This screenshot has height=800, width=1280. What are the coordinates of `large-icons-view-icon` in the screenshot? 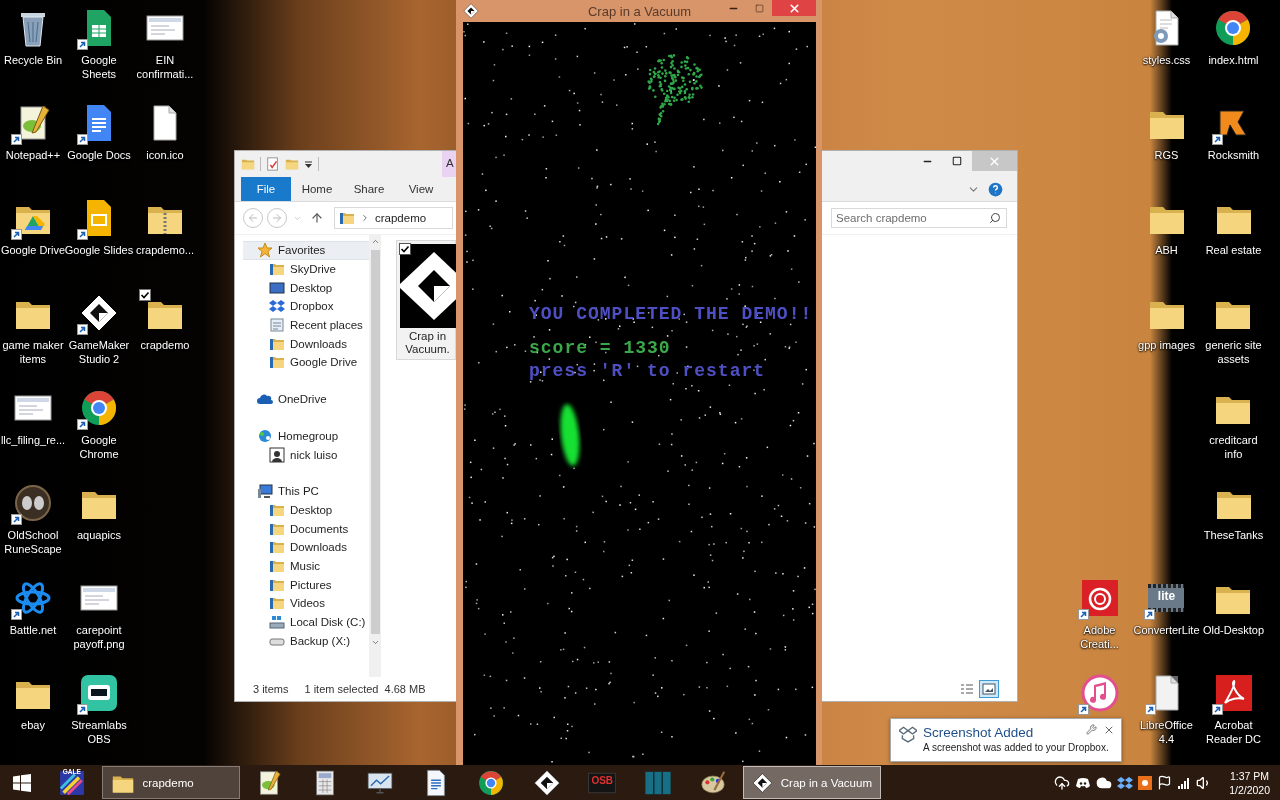 It's located at (989, 689).